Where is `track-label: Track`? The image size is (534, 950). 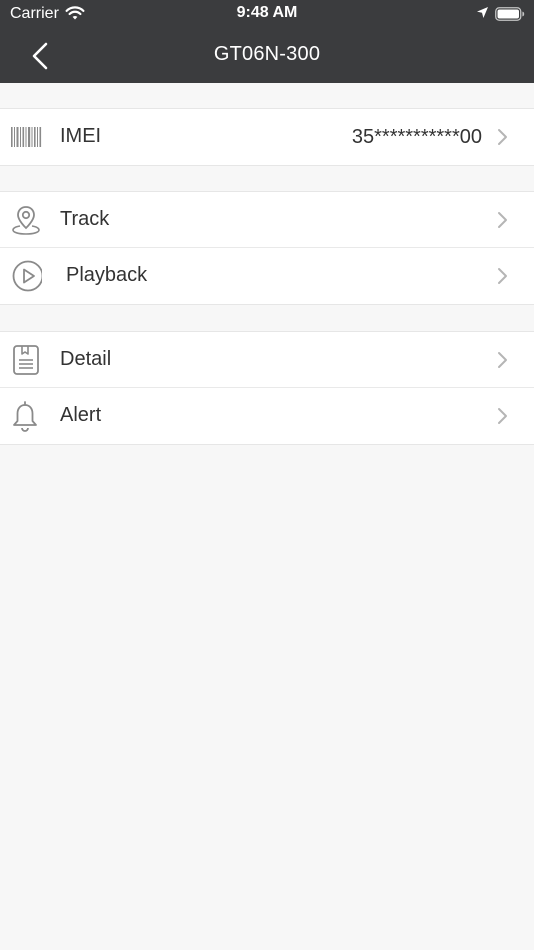
track-label: Track is located at coordinates (85, 219).